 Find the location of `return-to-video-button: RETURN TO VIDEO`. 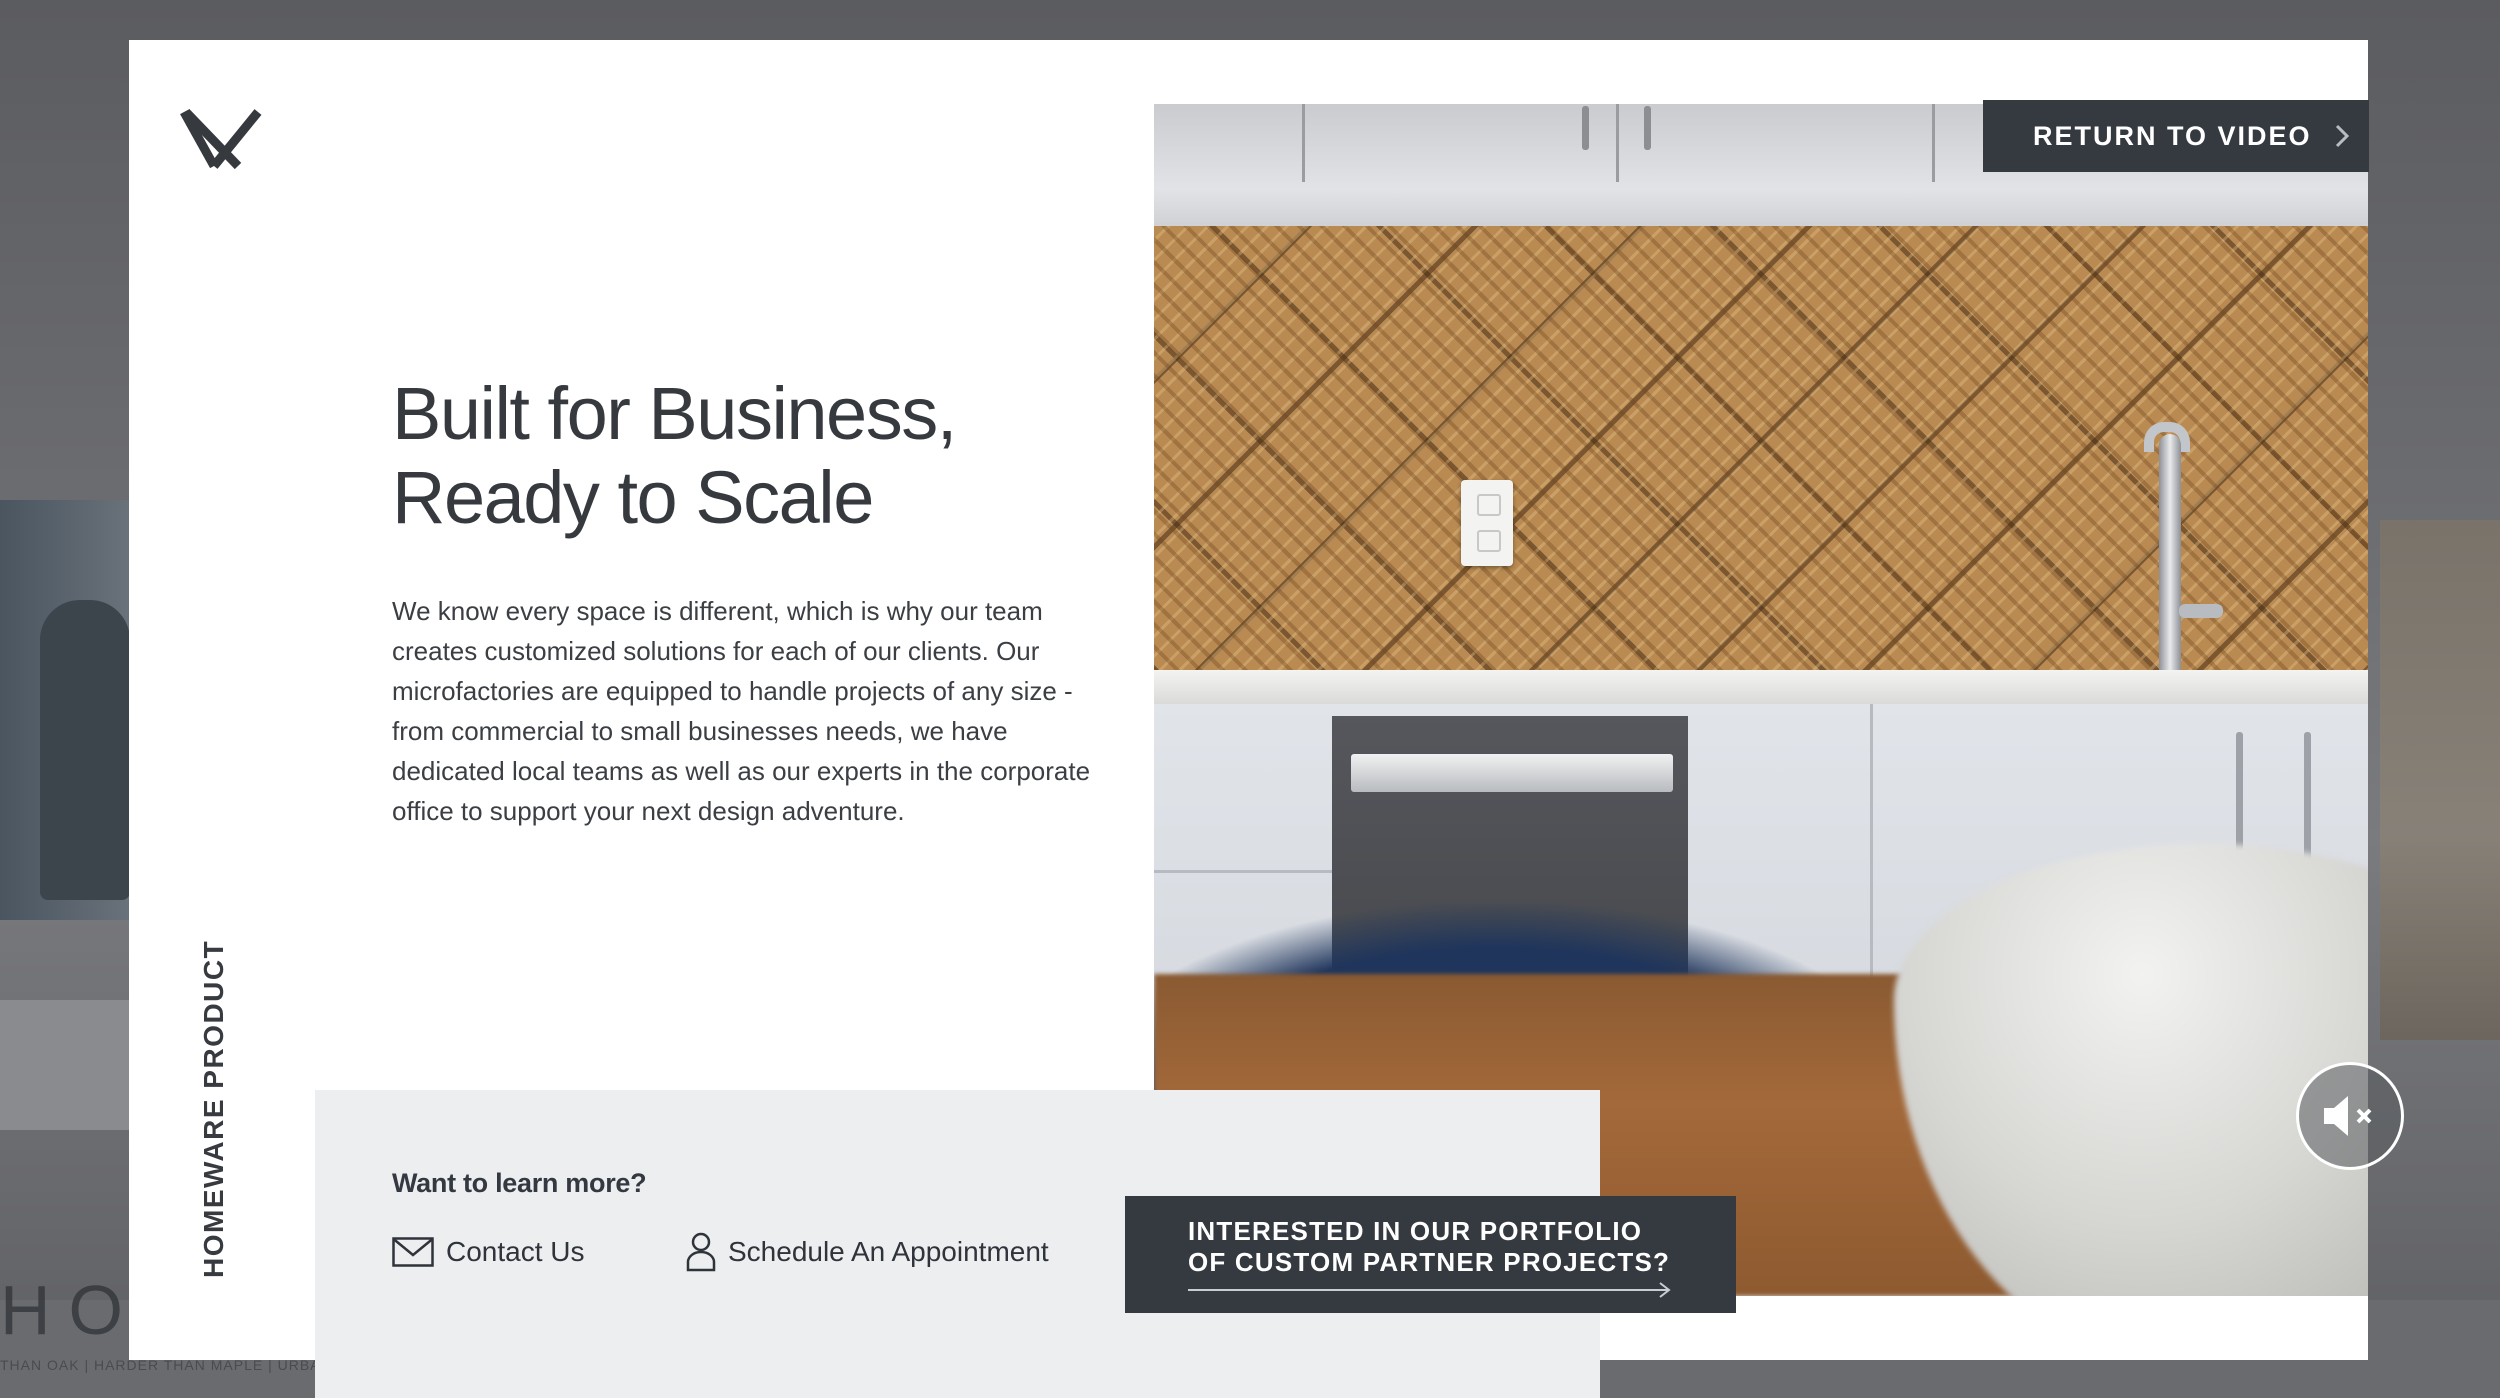

return-to-video-button: RETURN TO VIDEO is located at coordinates (2176, 136).